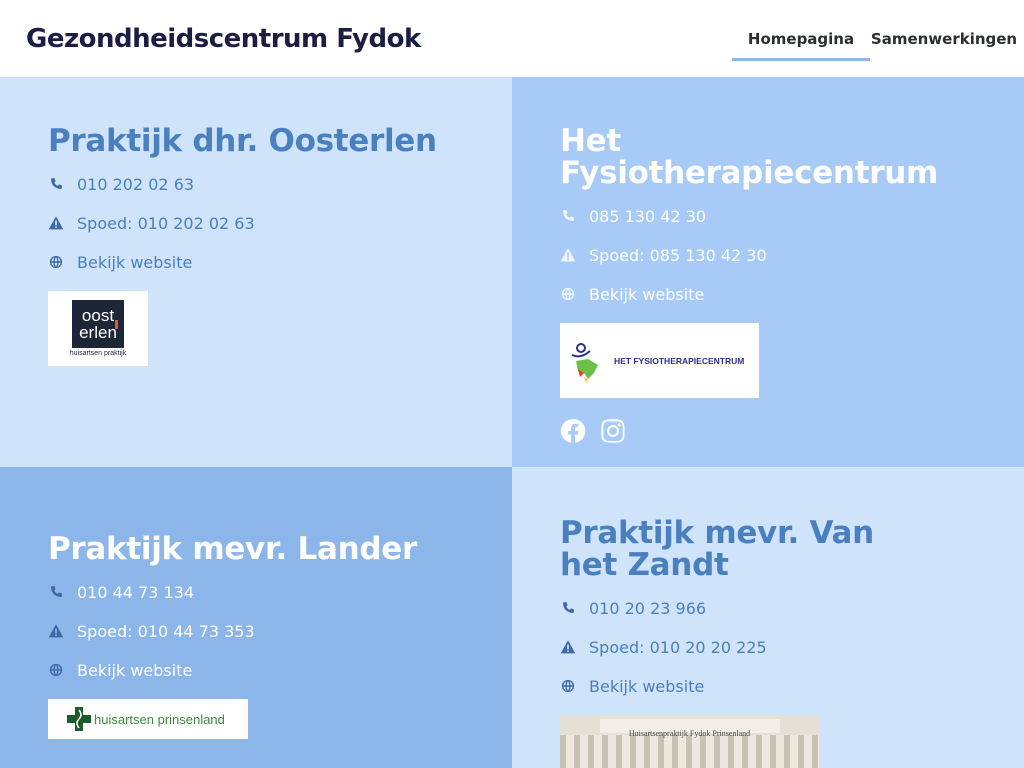 The height and width of the screenshot is (768, 1024). I want to click on social-links, so click(768, 431).